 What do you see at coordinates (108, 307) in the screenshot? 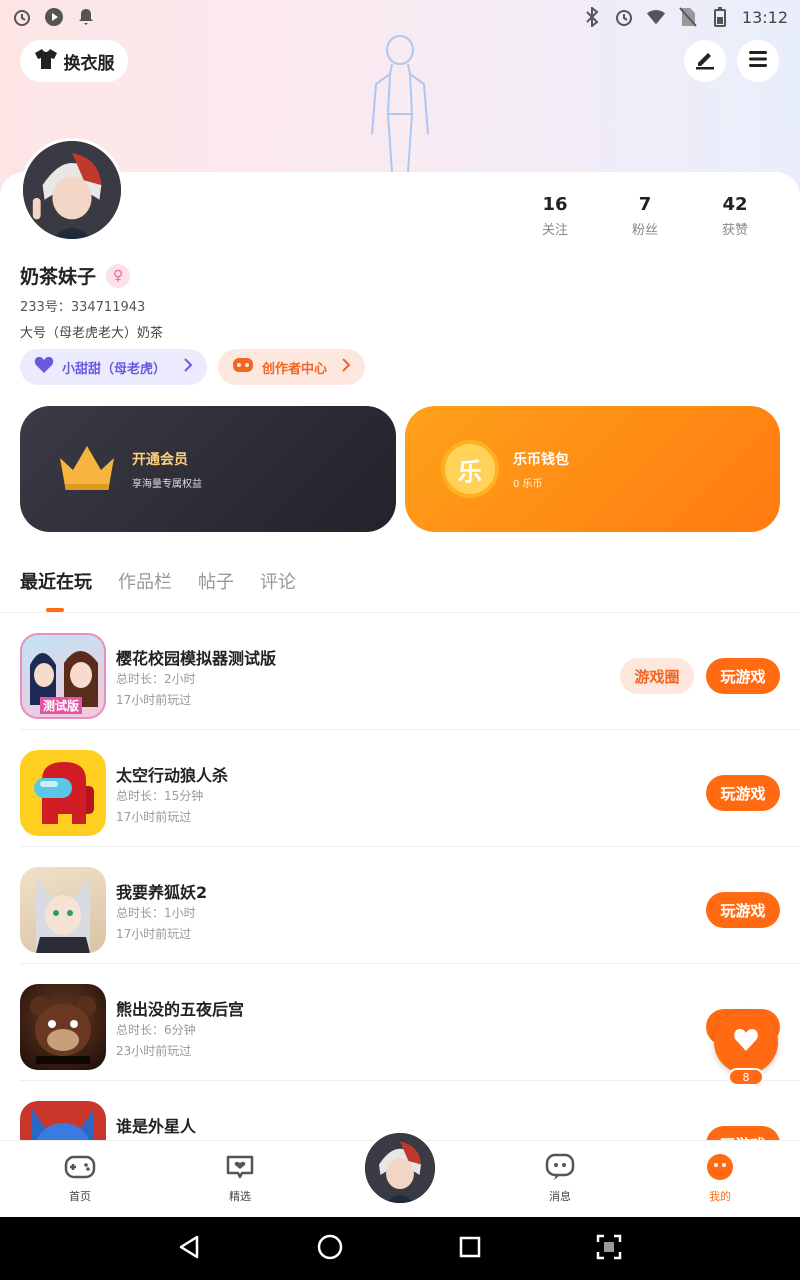
I see `user-id-value: 334711943` at bounding box center [108, 307].